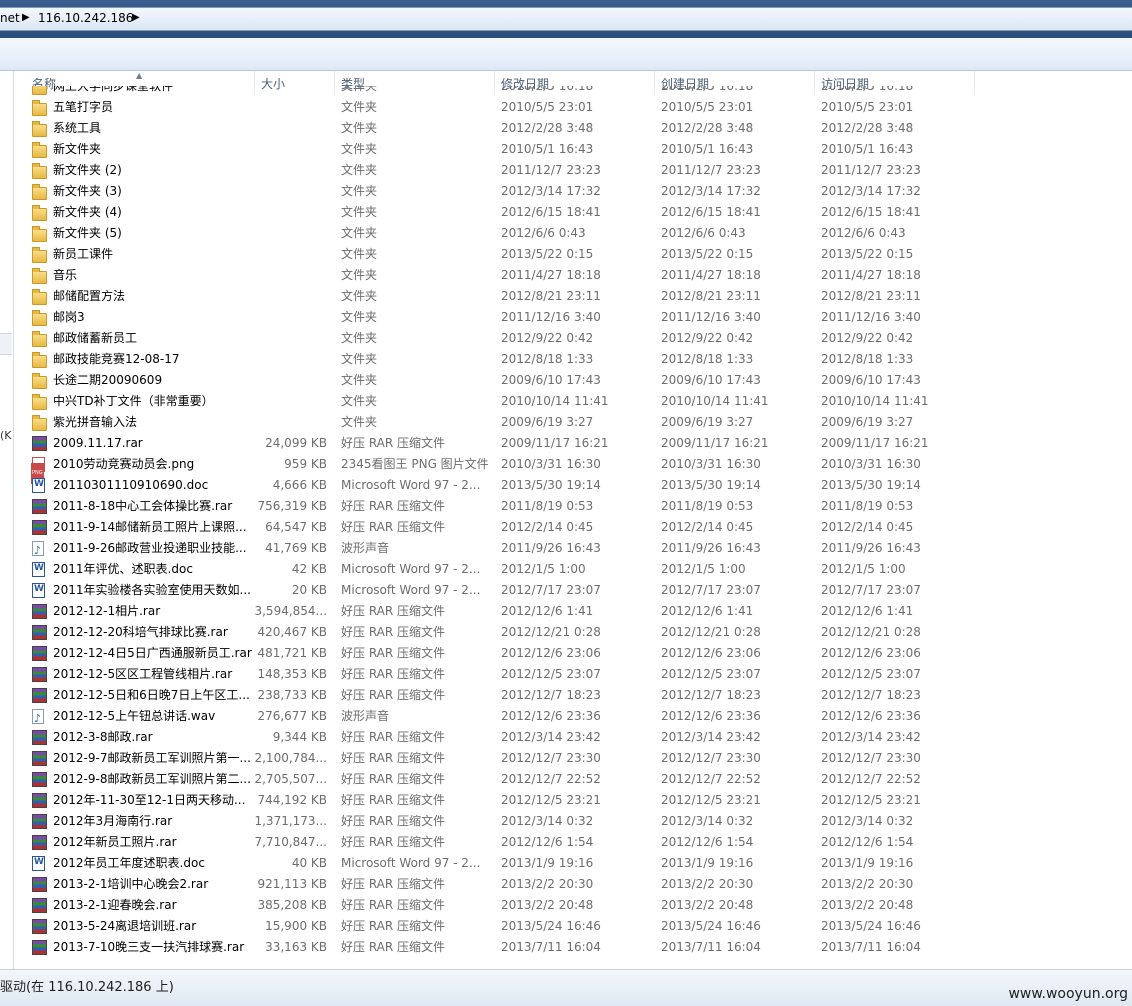 This screenshot has width=1132, height=1006. I want to click on status-text: 驱动(在 116.10.242.186 上), so click(87, 987).